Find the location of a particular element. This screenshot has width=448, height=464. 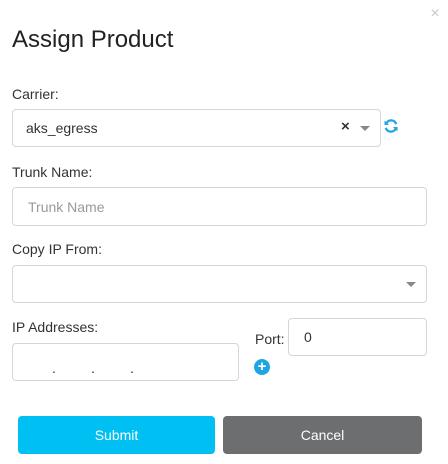

add-ip-icon: + is located at coordinates (262, 367).